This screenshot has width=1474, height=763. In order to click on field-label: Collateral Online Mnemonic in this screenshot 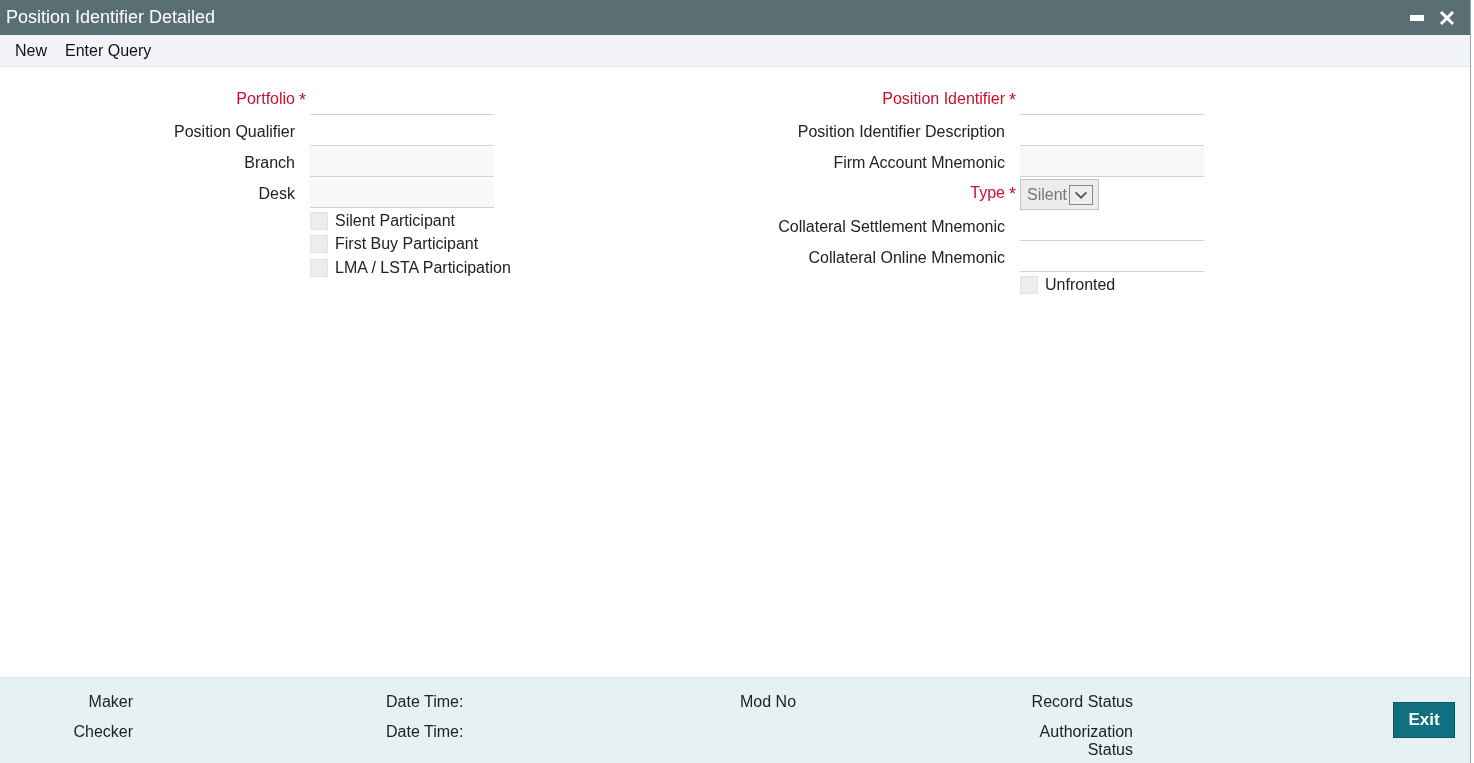, I will do `click(906, 257)`.